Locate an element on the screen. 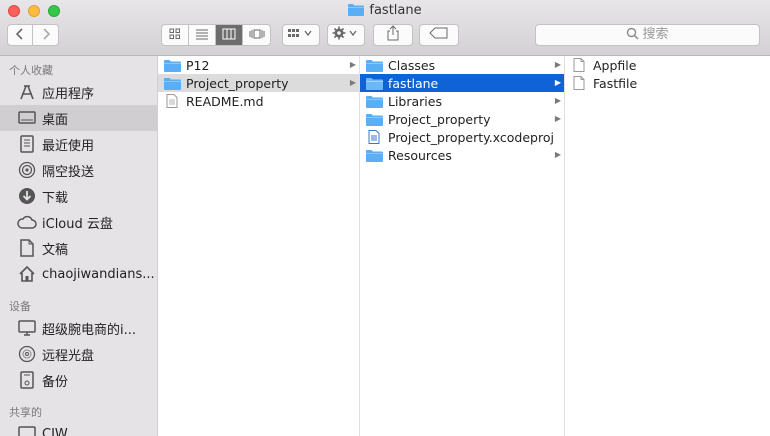  action-button is located at coordinates (346, 35).